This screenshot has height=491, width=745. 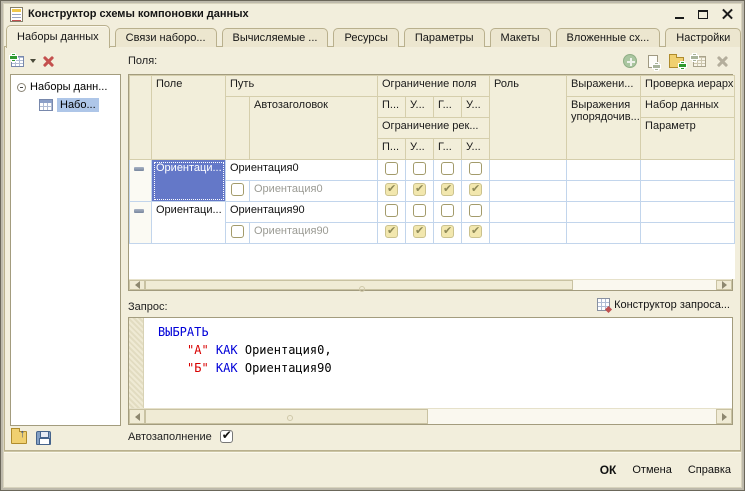 I want to click on tab-parameters: Параметры, so click(x=444, y=37).